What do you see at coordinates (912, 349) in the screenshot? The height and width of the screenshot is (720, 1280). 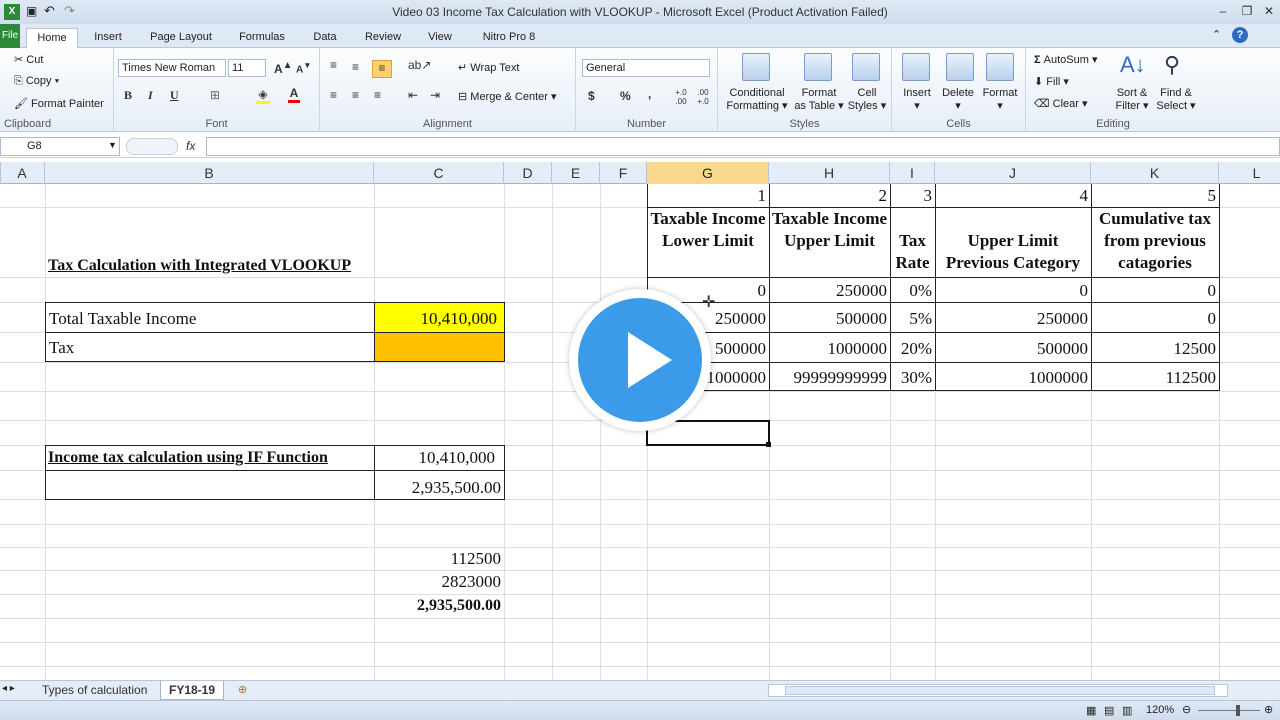 I see `table-cell: 20%` at bounding box center [912, 349].